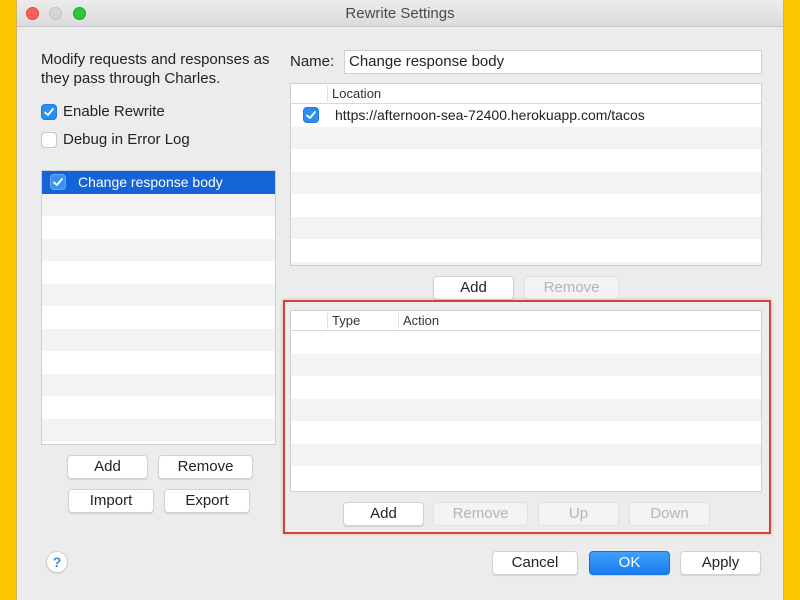 The width and height of the screenshot is (800, 600). Describe the element at coordinates (49, 139) in the screenshot. I see `checkbox-unchecked-icon` at that location.